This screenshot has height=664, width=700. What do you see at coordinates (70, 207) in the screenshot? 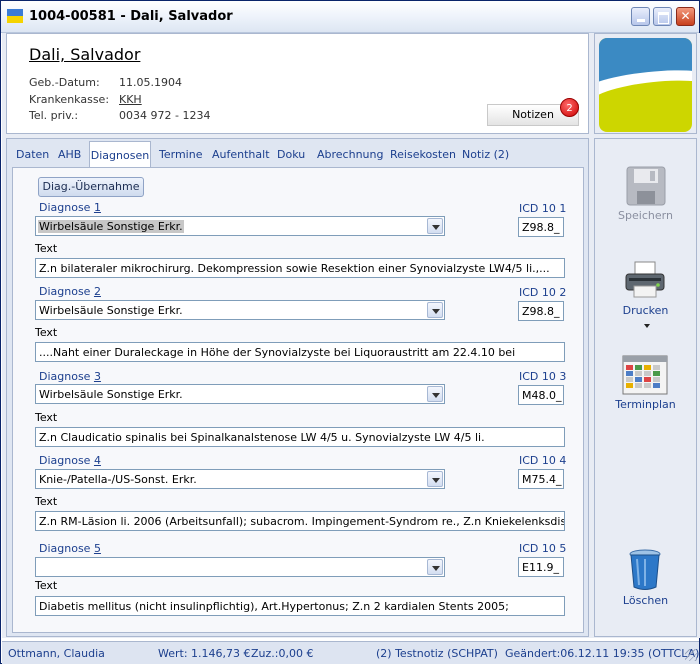
I see `diagnose-1-label: Diagnose 1` at bounding box center [70, 207].